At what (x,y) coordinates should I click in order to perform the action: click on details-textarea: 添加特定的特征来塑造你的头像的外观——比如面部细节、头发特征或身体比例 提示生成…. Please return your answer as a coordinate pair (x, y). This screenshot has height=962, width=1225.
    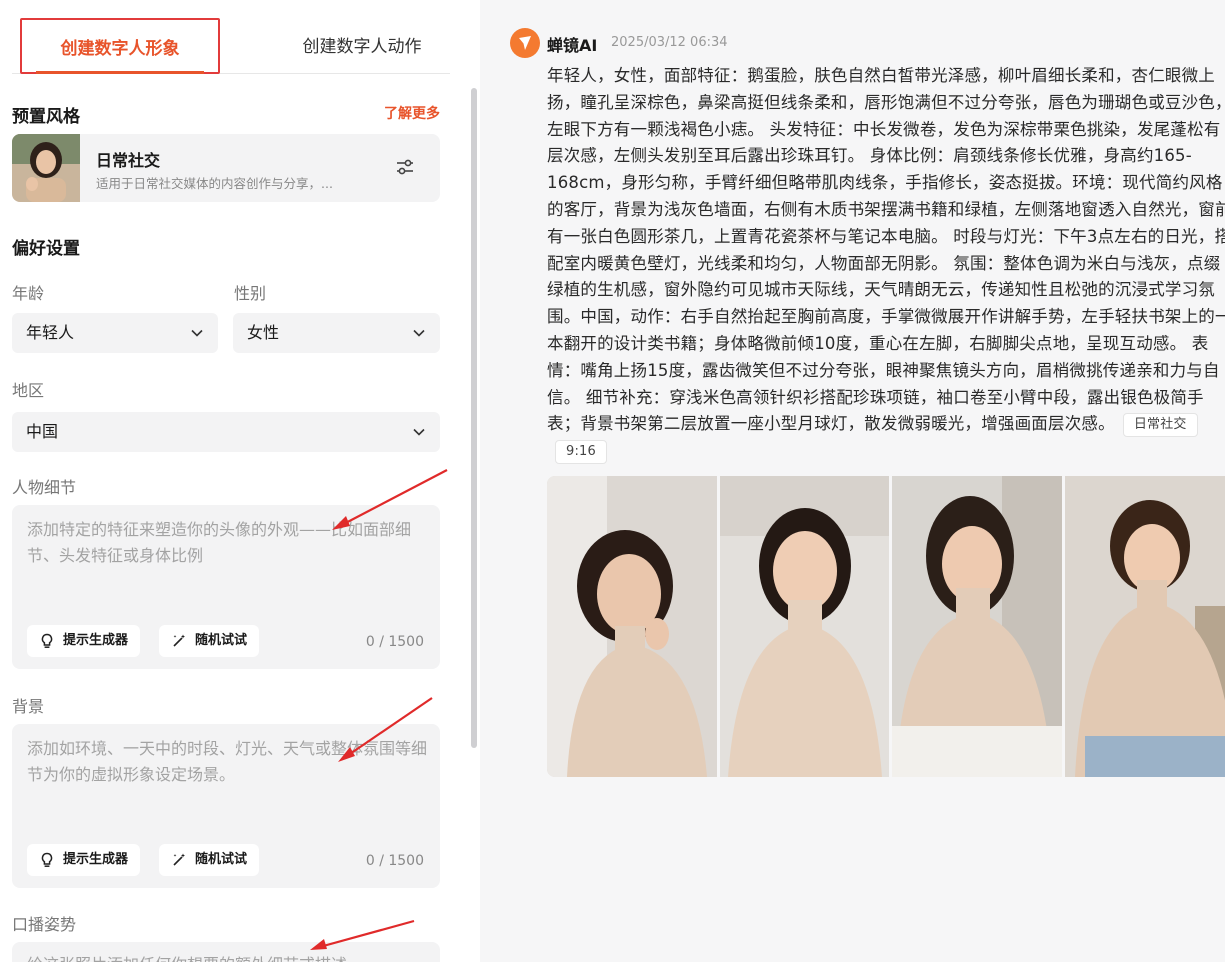
    Looking at the image, I should click on (226, 587).